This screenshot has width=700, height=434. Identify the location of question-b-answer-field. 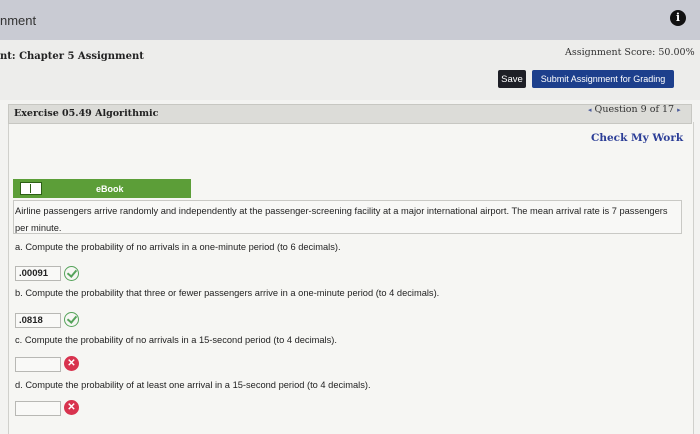
(38, 320).